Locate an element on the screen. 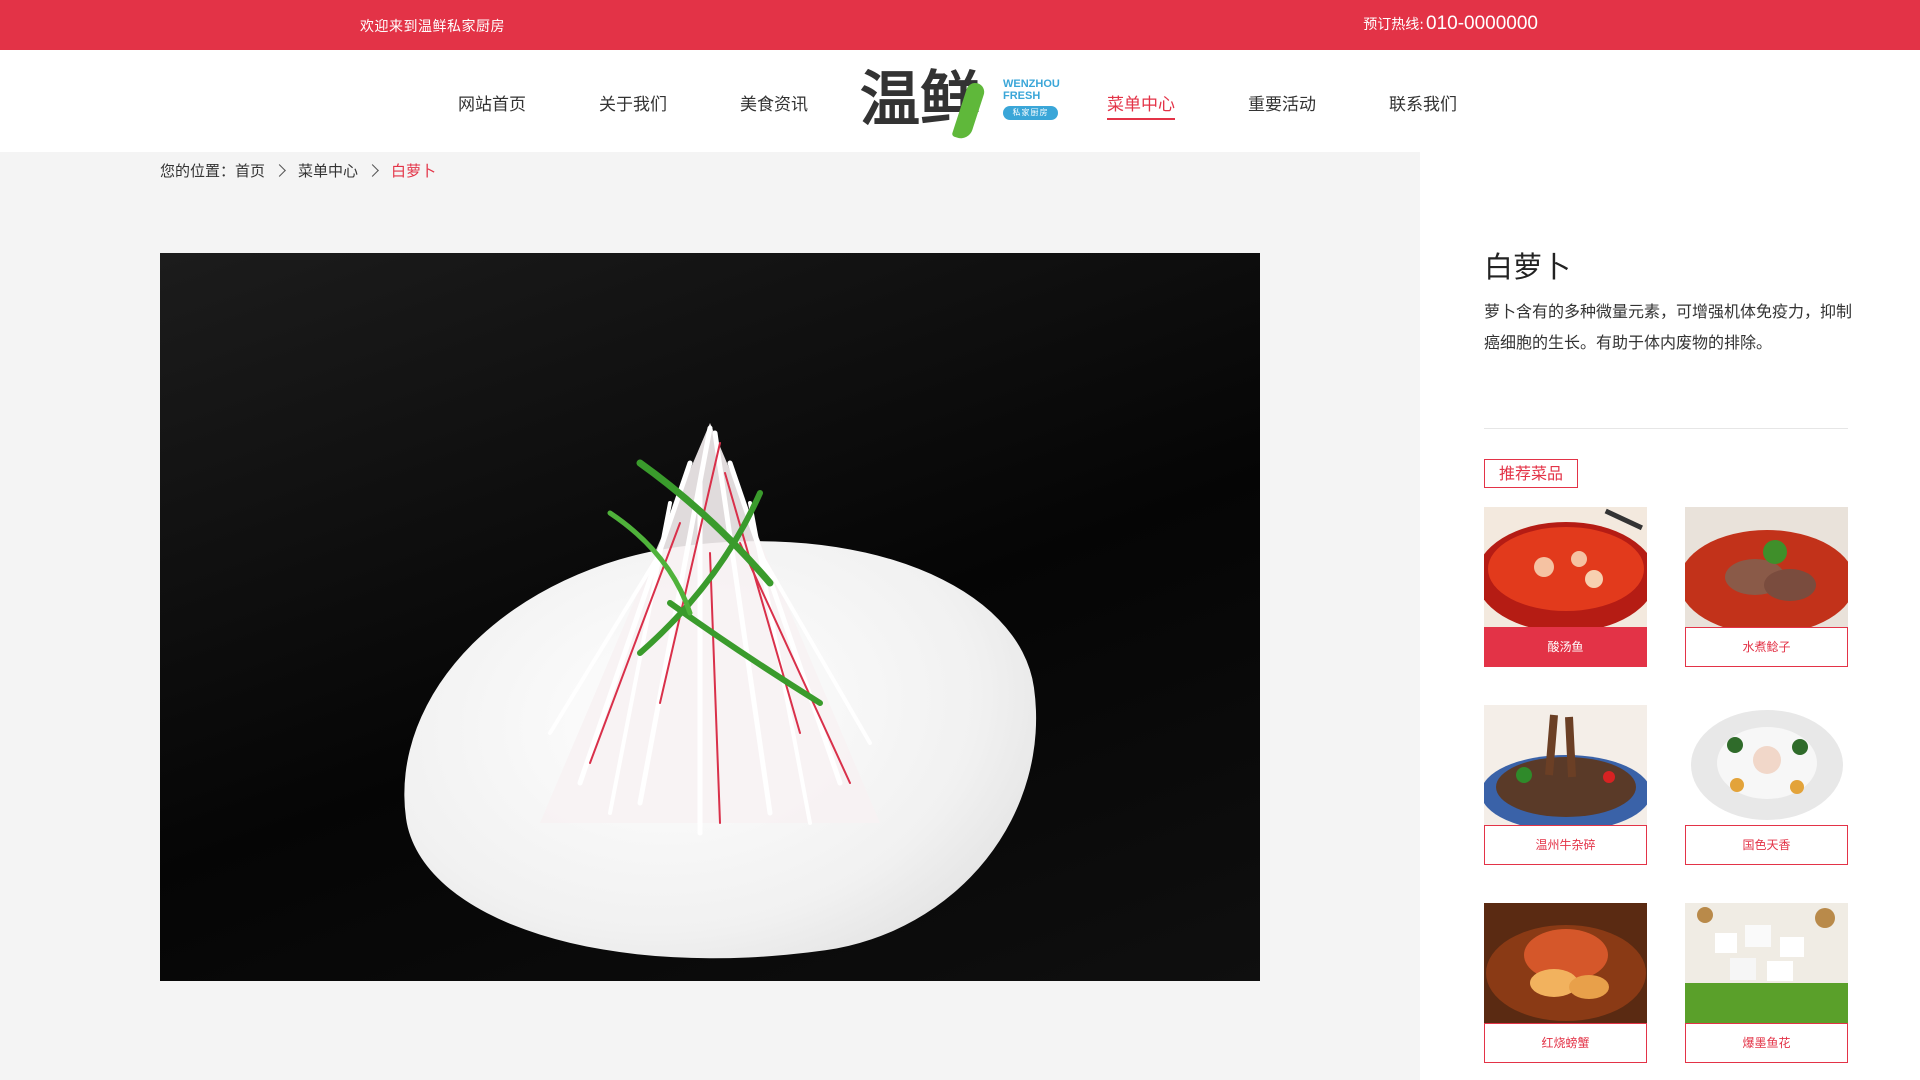 The width and height of the screenshot is (1920, 1080). recommend-card-squid-flower: 爆墨鱼花 is located at coordinates (1766, 983).